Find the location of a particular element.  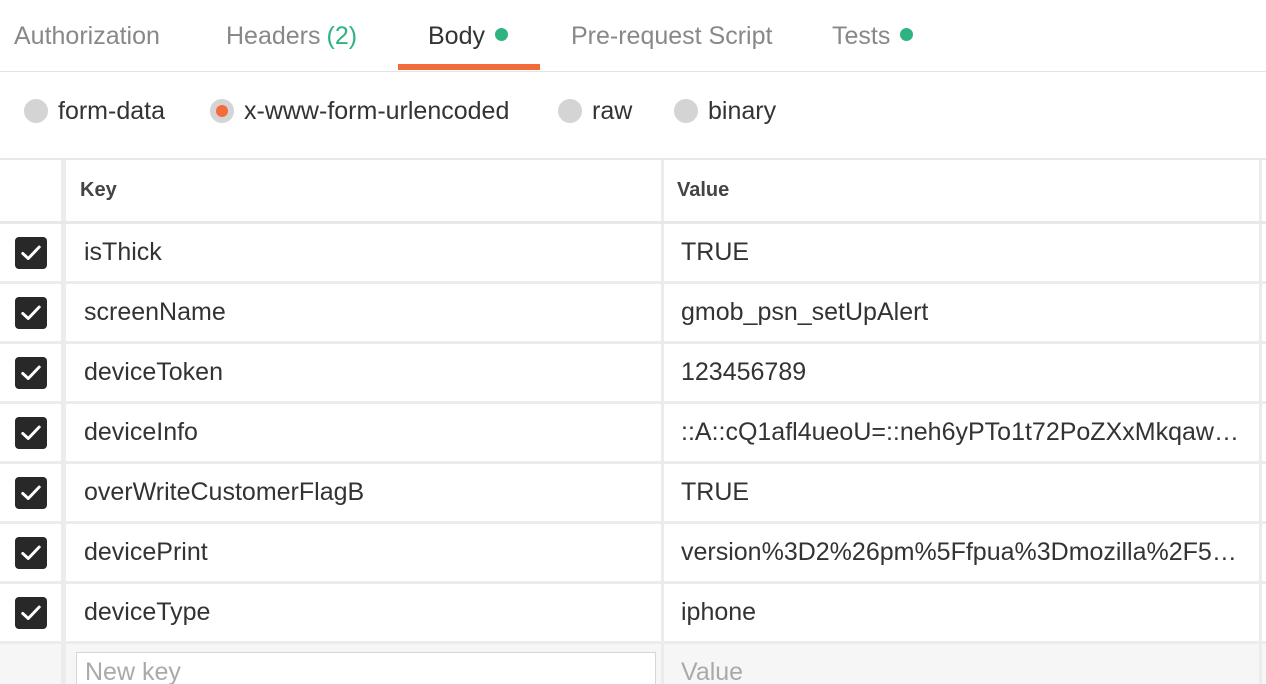

row-value-text: iphone is located at coordinates (719, 612).